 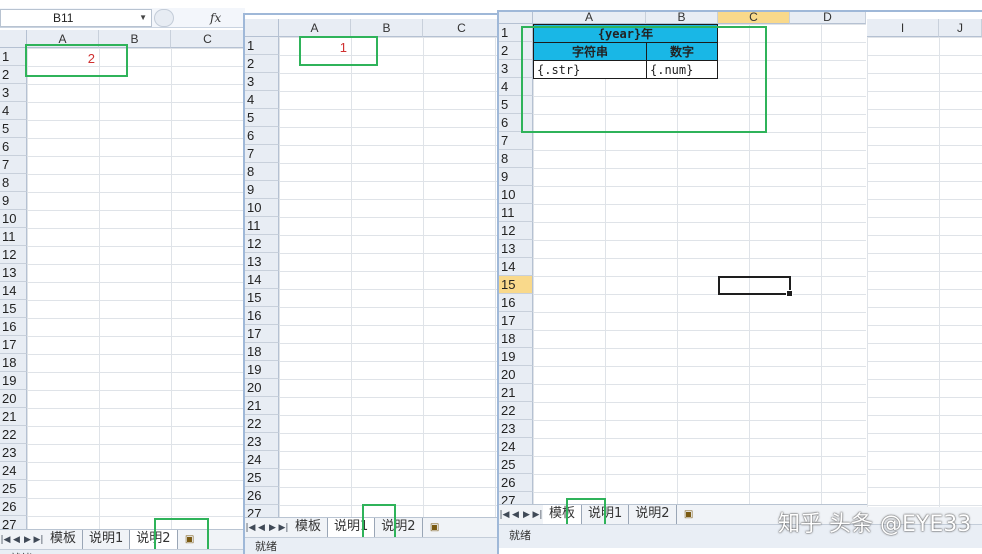 What do you see at coordinates (653, 514) in the screenshot?
I see `tab-shuoming2: 说明2` at bounding box center [653, 514].